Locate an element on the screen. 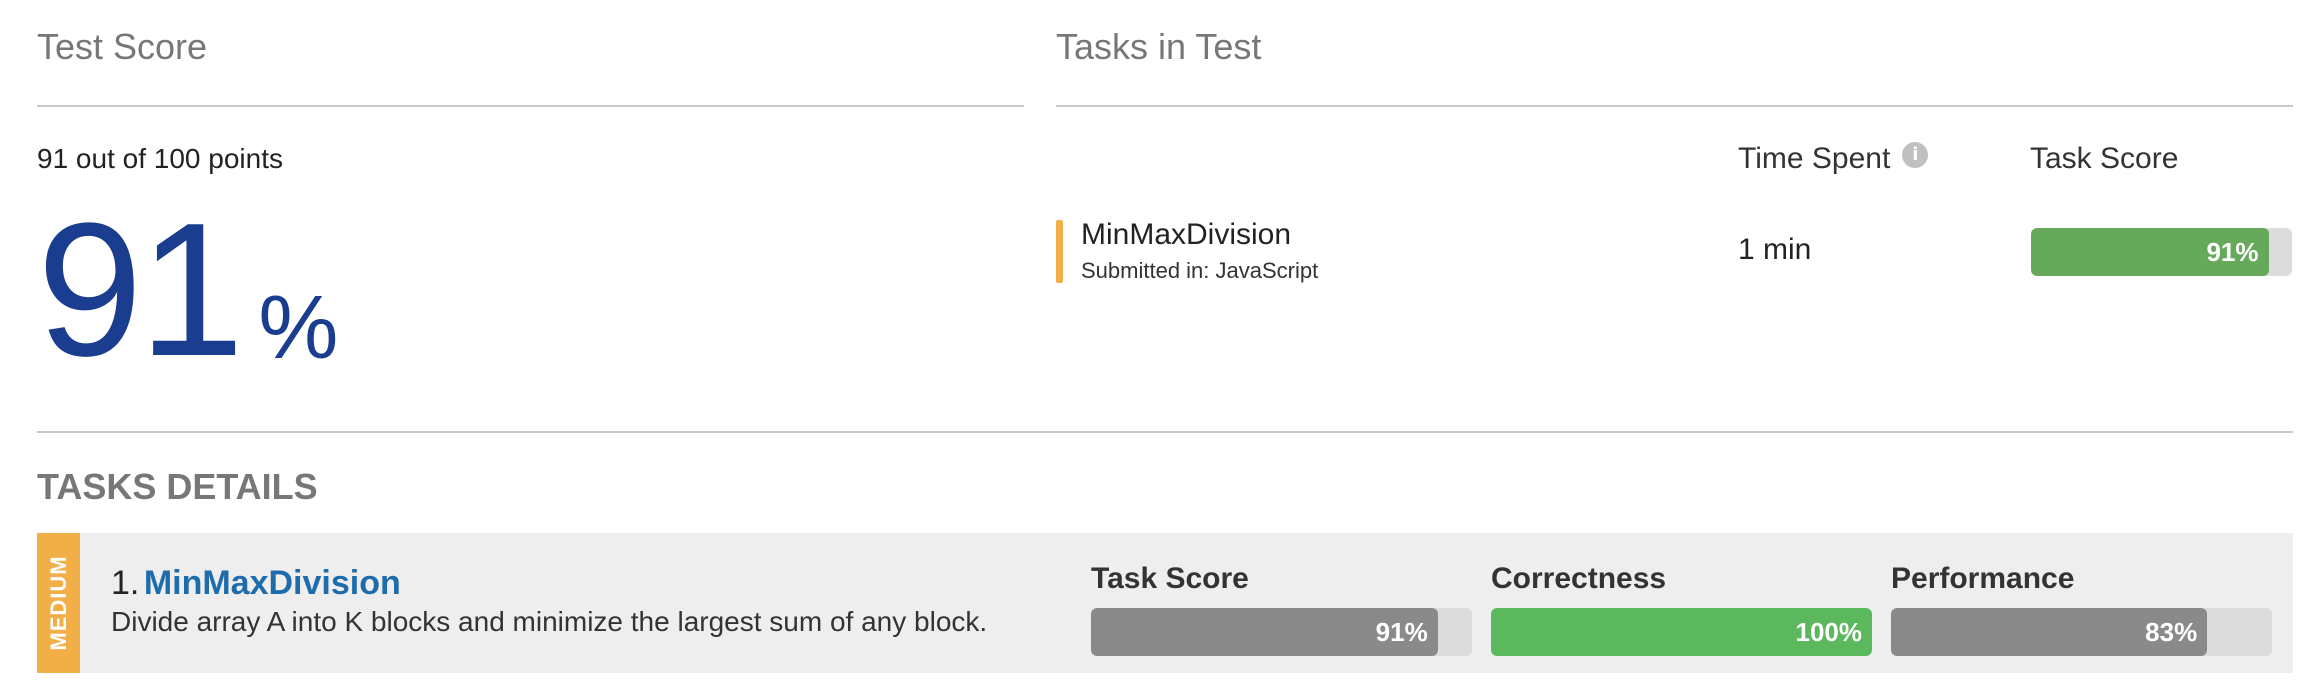 The height and width of the screenshot is (694, 2310). task-submitted-language: Submitted in: JavaScript is located at coordinates (1200, 270).